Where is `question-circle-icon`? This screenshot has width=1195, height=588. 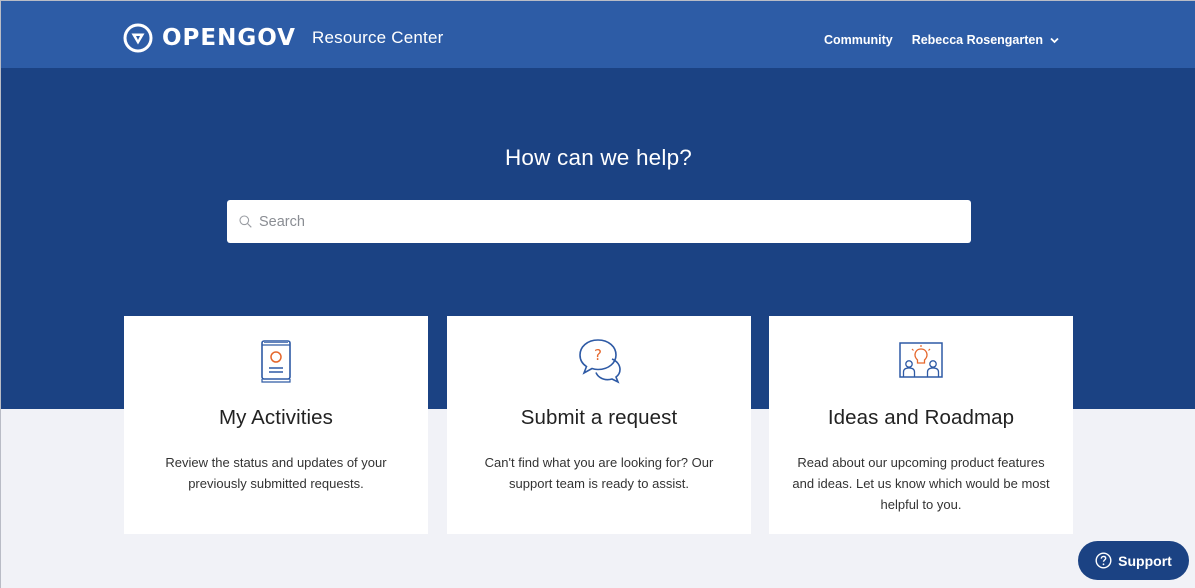
question-circle-icon is located at coordinates (1103, 560).